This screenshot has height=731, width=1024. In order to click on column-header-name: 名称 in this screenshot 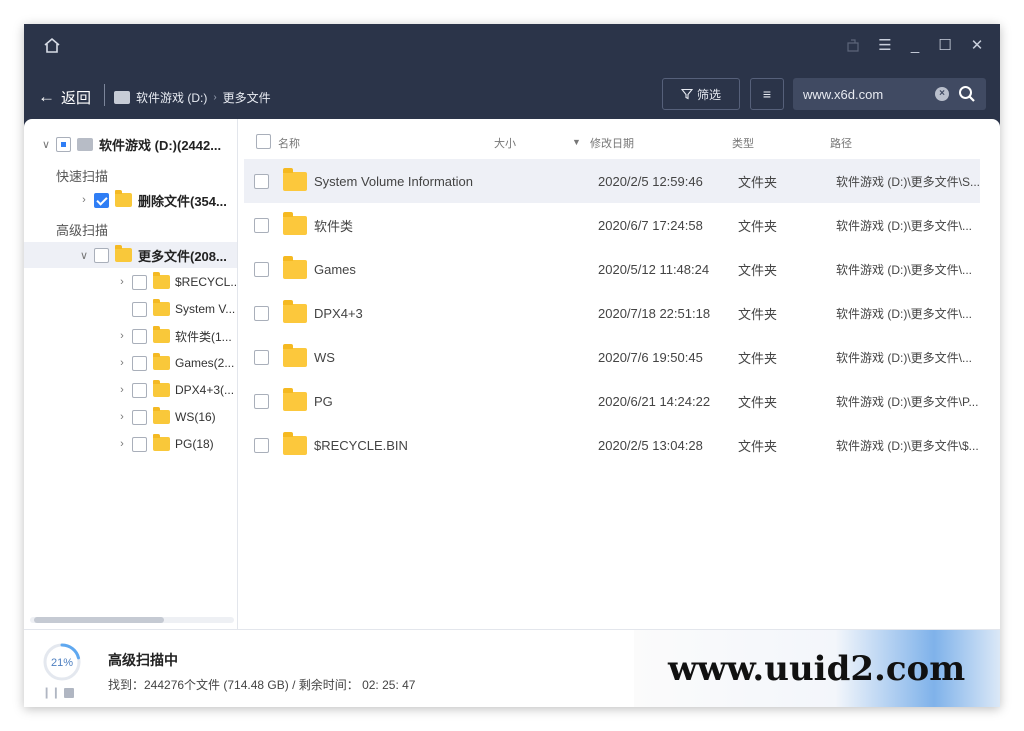, I will do `click(289, 143)`.